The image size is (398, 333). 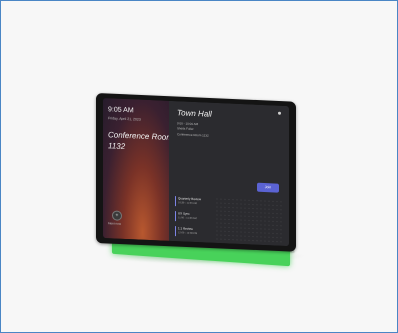 What do you see at coordinates (194, 113) in the screenshot?
I see `meeting-title: Town Hall` at bounding box center [194, 113].